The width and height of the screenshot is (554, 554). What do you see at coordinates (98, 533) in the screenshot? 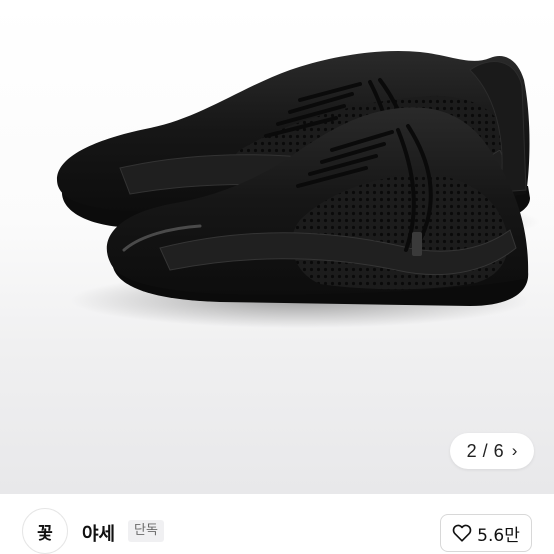
I see `seller-name: 야세` at bounding box center [98, 533].